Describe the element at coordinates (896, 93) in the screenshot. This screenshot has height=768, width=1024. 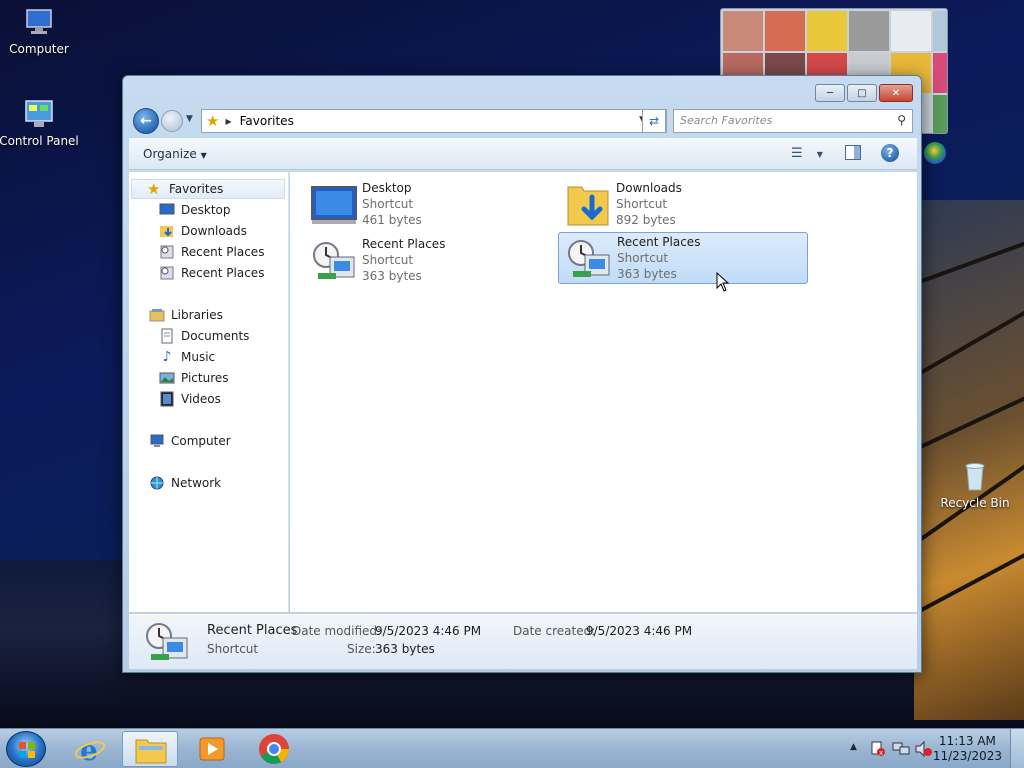
I see `close-button: ✕` at that location.